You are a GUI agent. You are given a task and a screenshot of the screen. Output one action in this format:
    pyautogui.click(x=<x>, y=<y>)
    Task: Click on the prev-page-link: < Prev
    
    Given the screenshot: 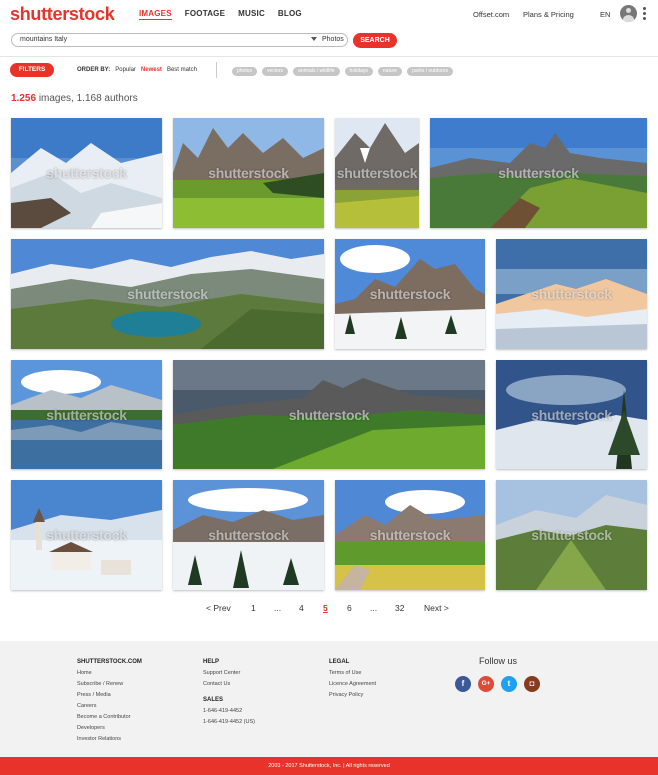 What is the action you would take?
    pyautogui.click(x=218, y=608)
    